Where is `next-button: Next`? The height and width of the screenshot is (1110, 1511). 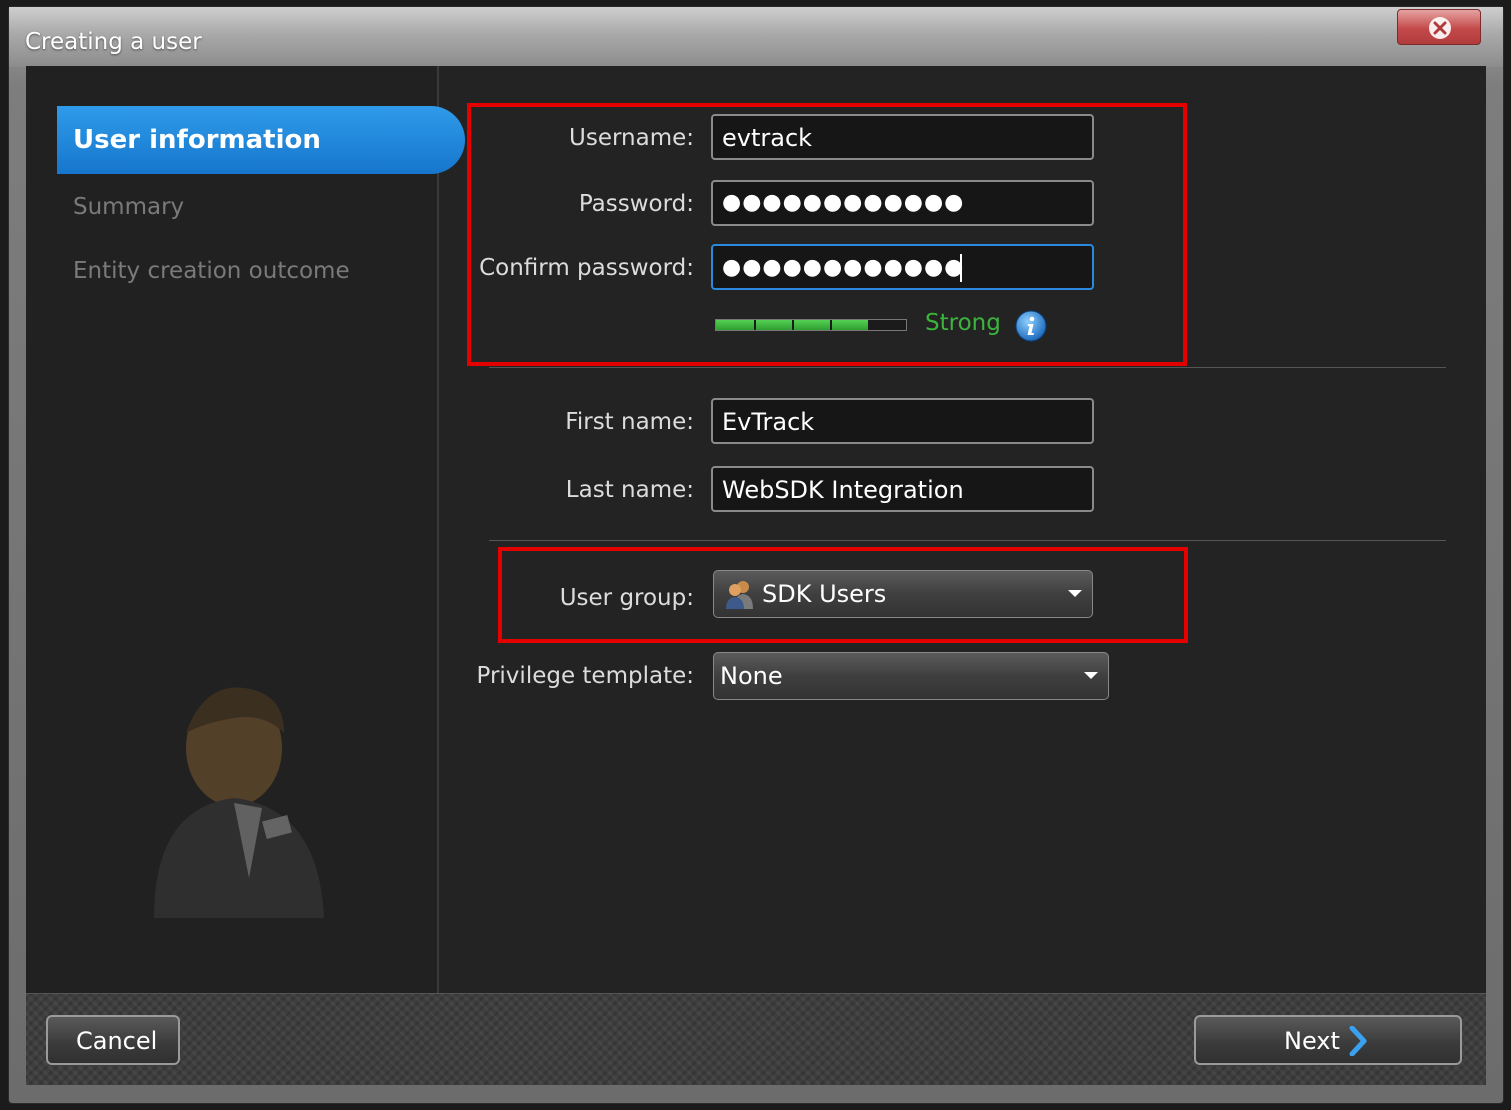
next-button: Next is located at coordinates (1328, 1040).